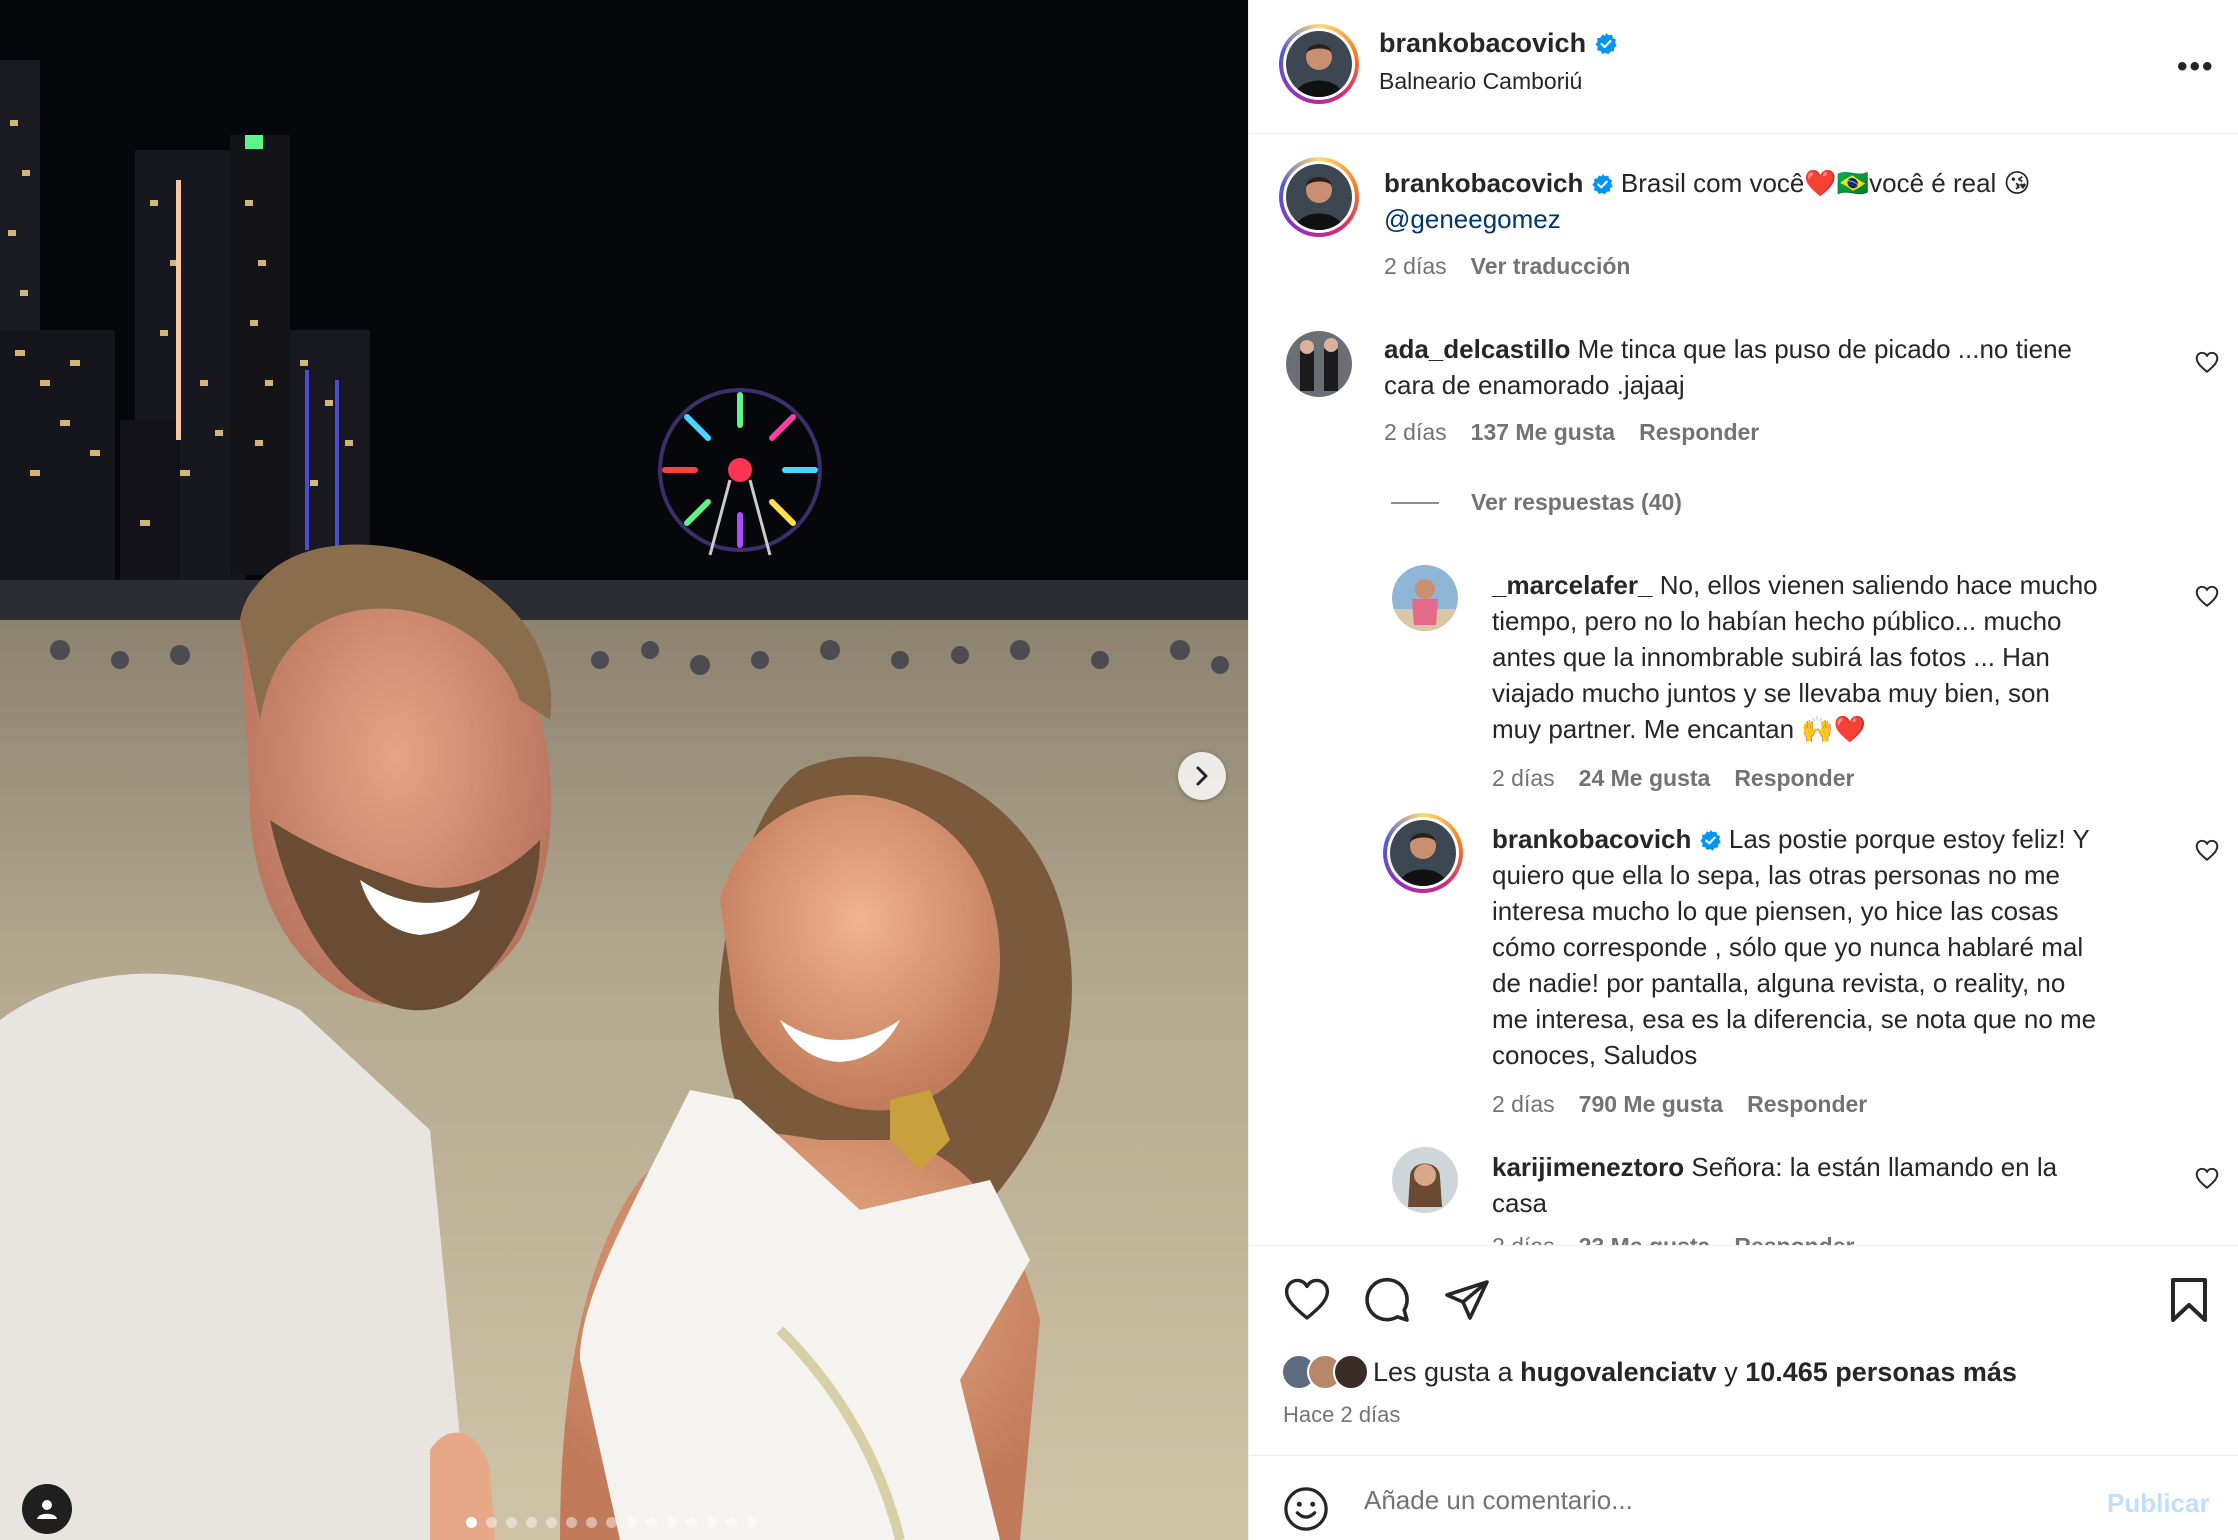  I want to click on caption-mention: @geneegomez, so click(1472, 219).